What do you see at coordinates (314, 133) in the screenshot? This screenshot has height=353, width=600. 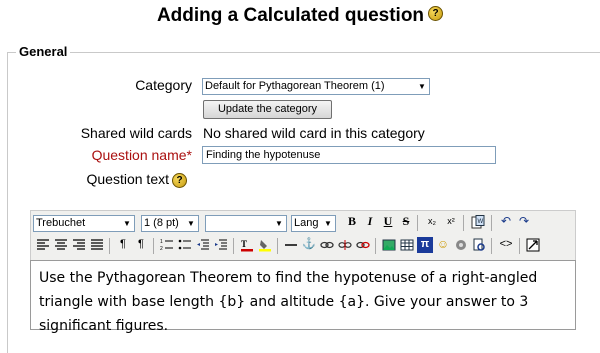 I see `shared-wild-cards-value: No shared wild card in this category` at bounding box center [314, 133].